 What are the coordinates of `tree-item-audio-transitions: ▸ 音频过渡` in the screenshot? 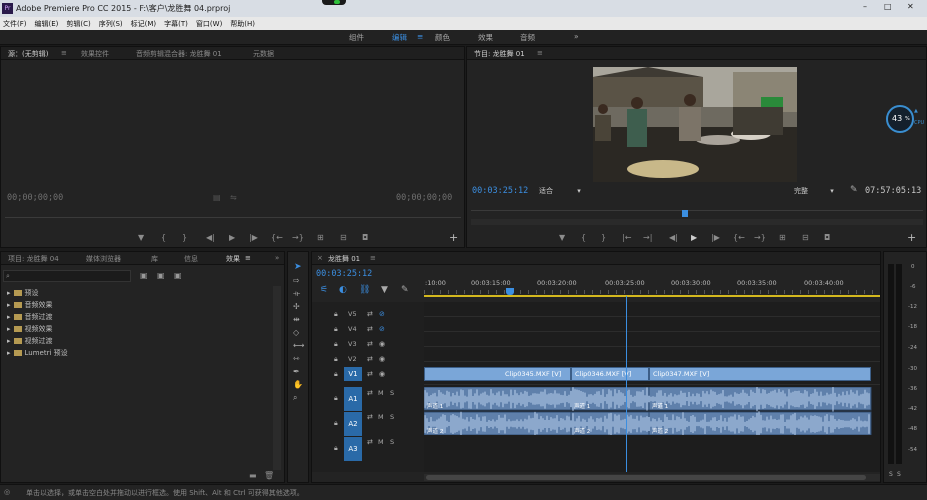 It's located at (30, 317).